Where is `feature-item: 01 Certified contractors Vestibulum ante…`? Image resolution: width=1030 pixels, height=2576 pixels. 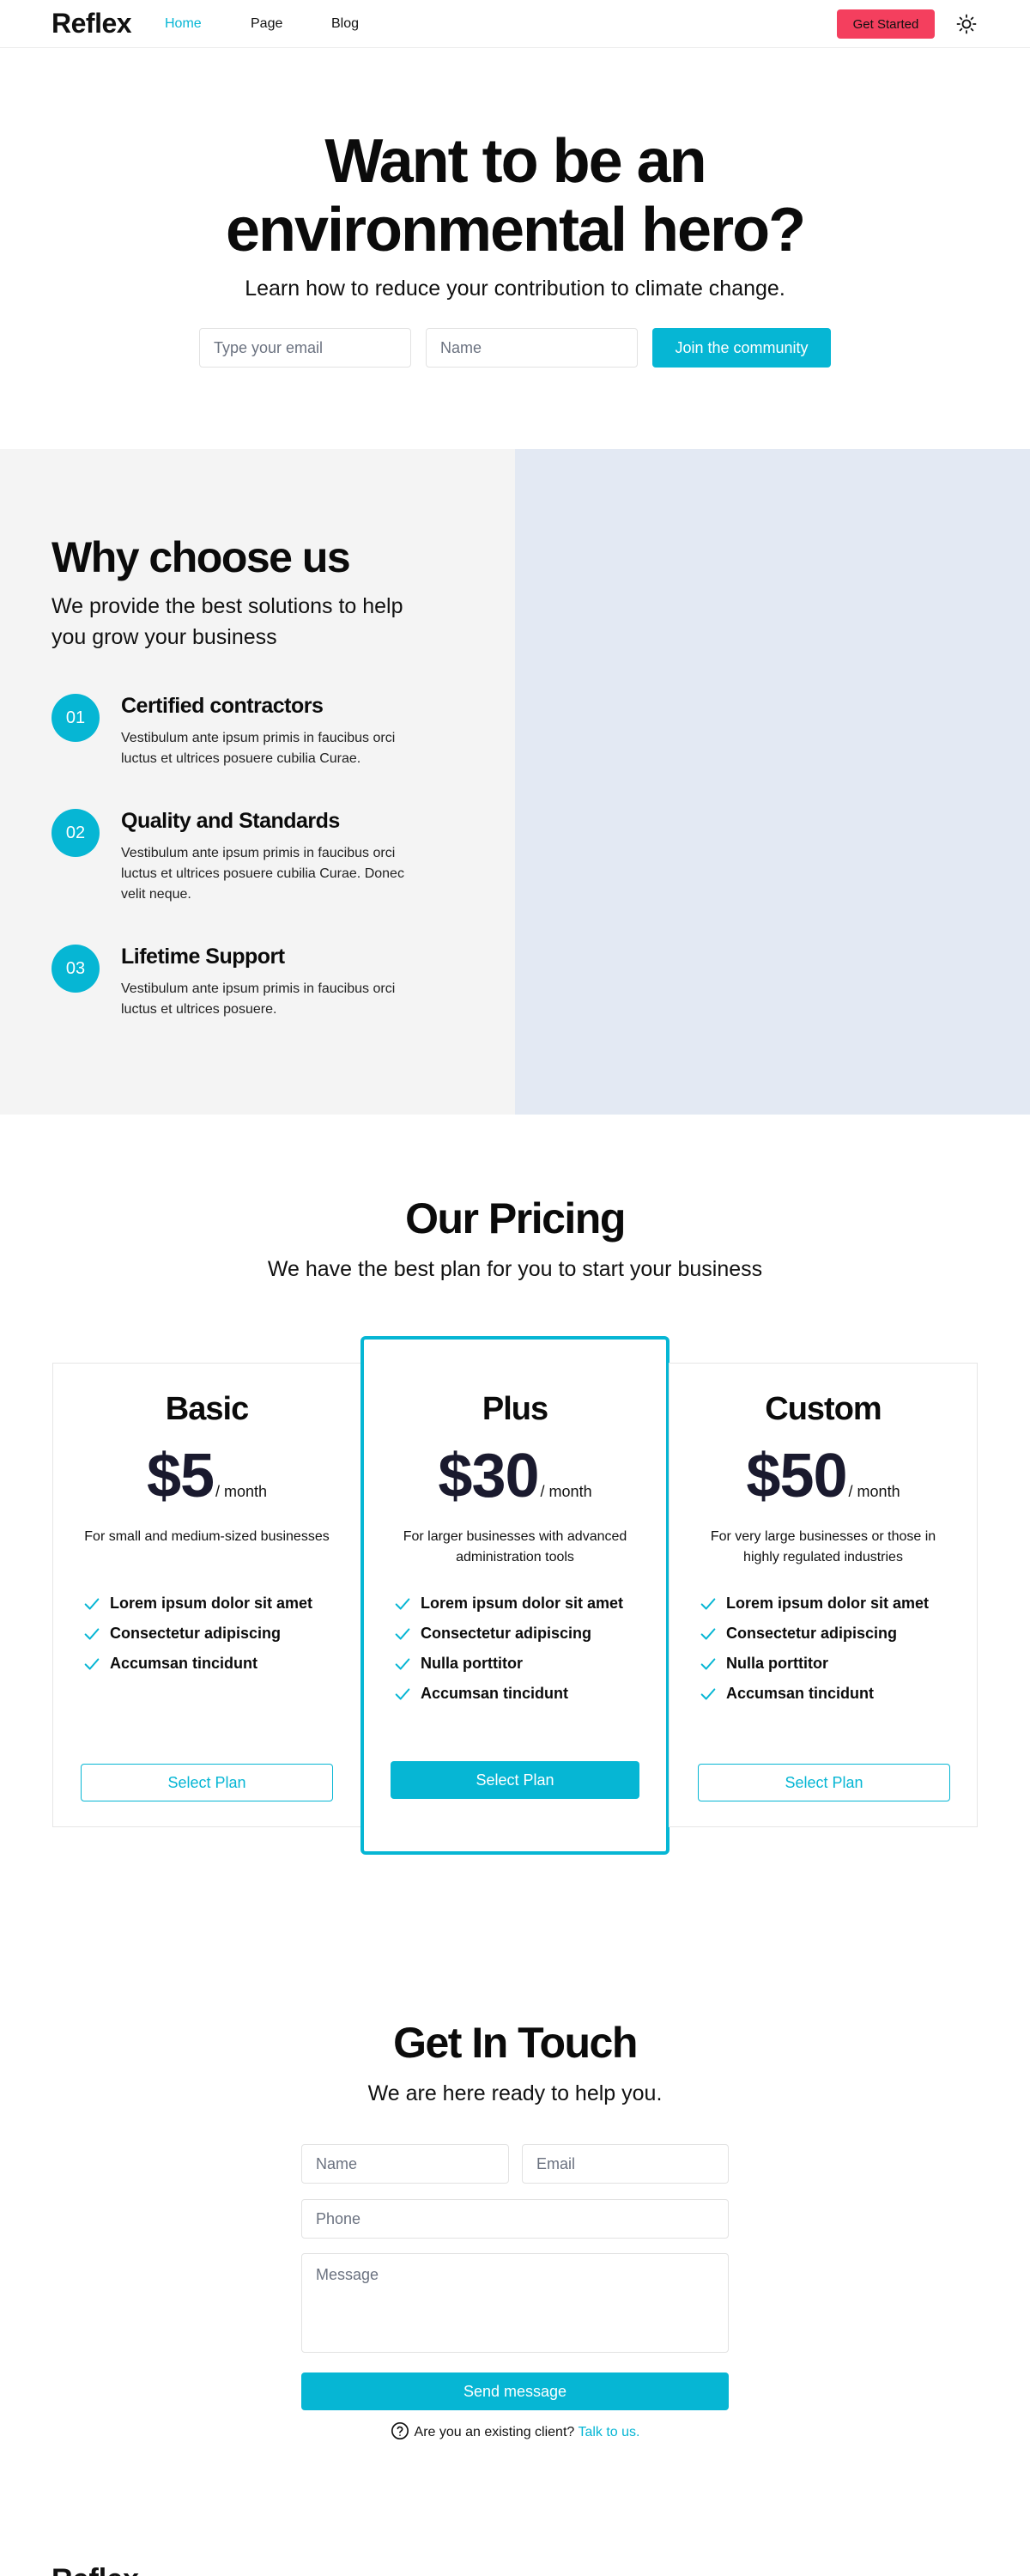 feature-item: 01 Certified contractors Vestibulum ante… is located at coordinates (258, 741).